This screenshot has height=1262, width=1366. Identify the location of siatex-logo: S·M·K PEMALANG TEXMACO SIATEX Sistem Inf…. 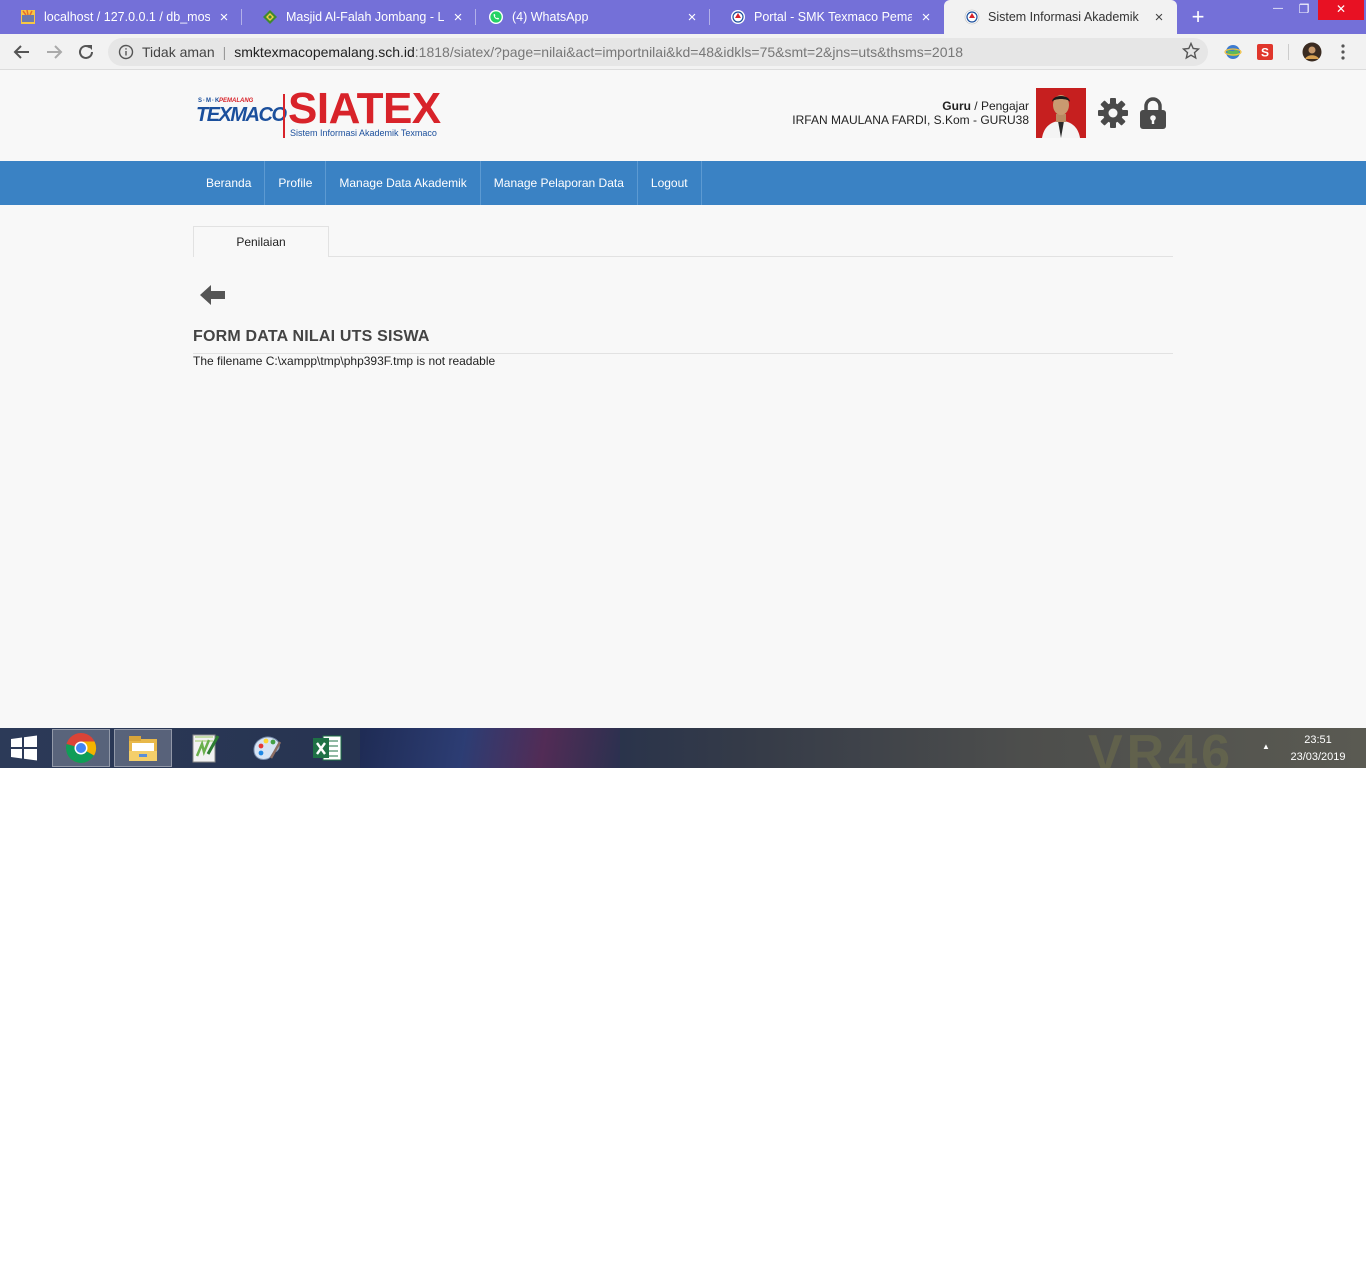
(320, 113).